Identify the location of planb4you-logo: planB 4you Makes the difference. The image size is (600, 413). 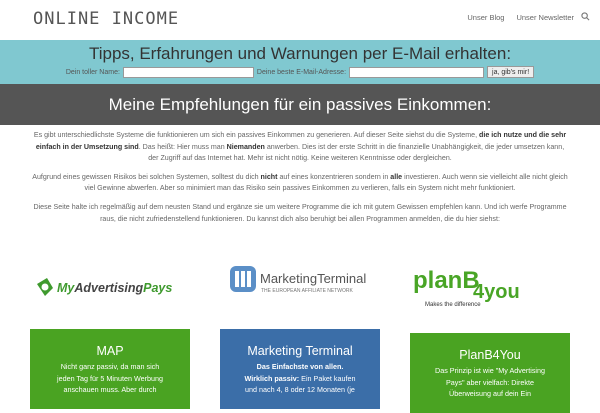
(471, 284).